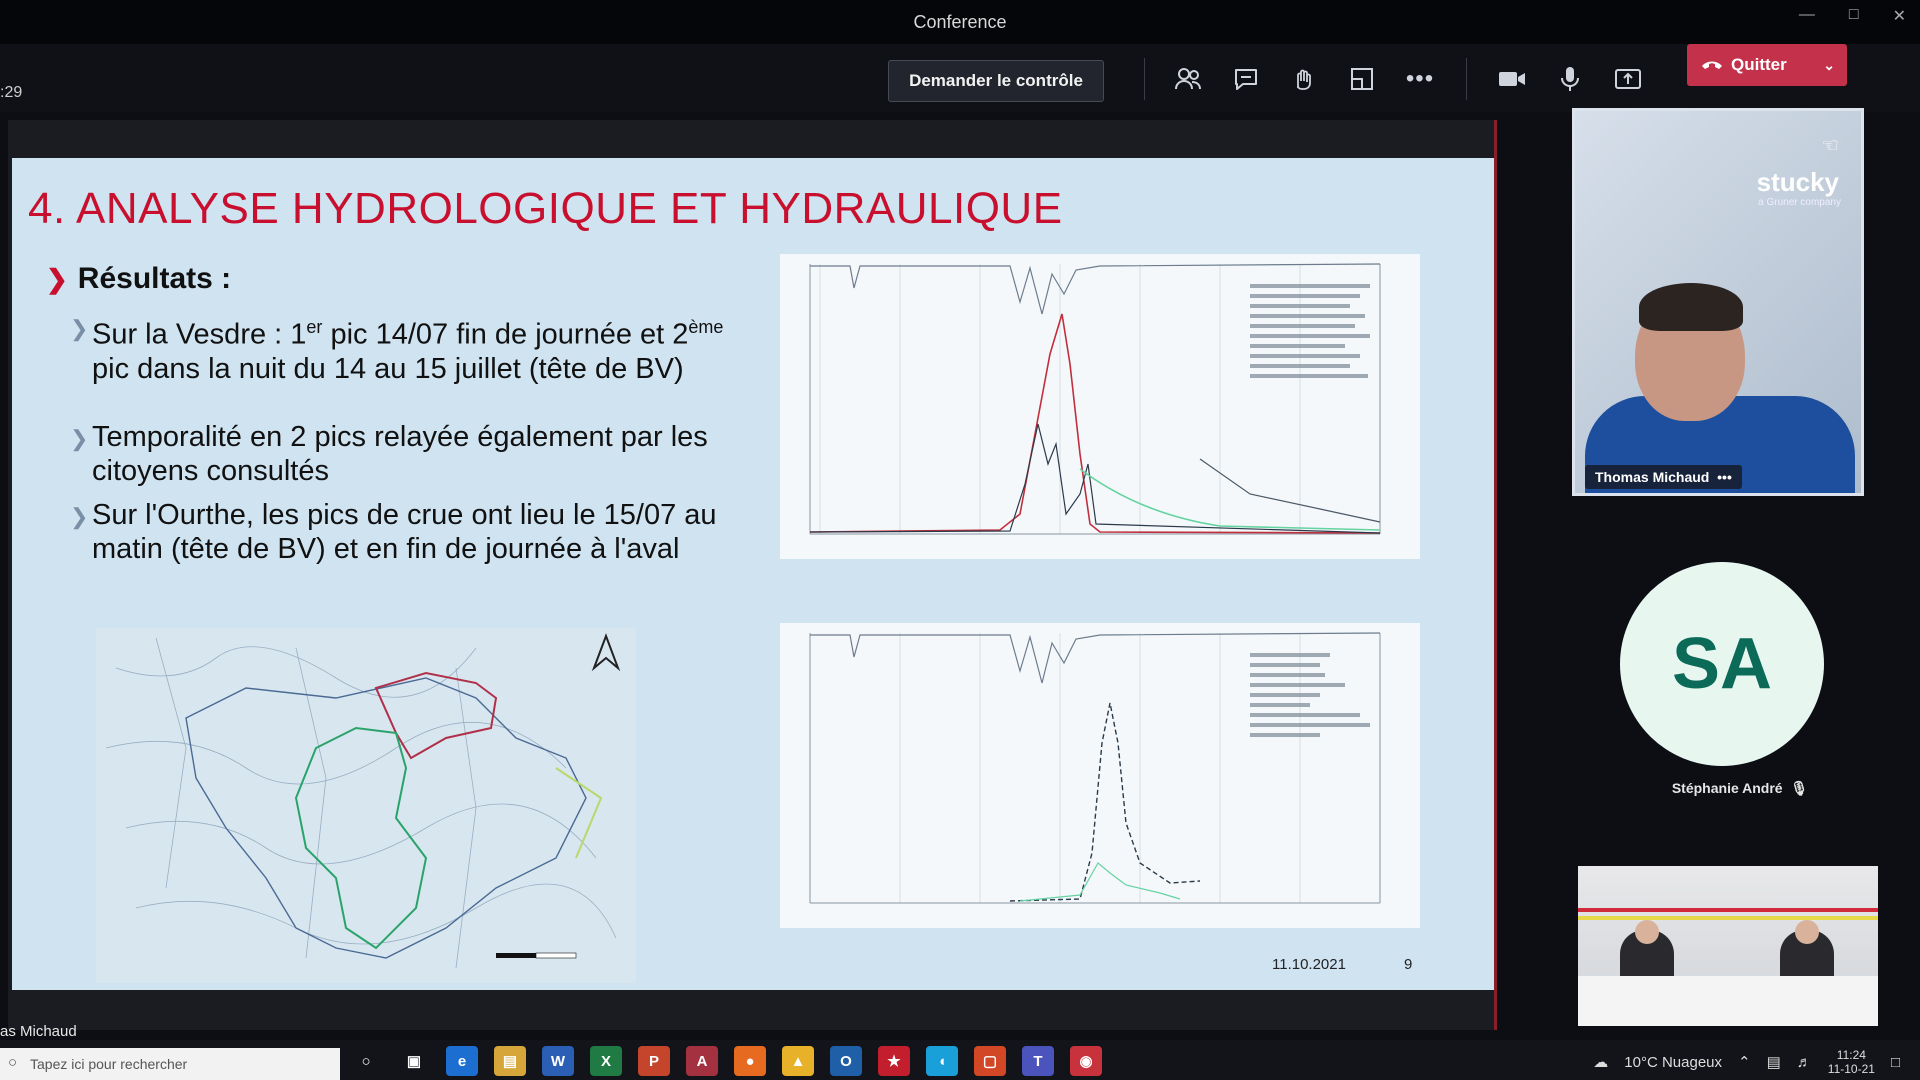 The image size is (1920, 1080). What do you see at coordinates (1830, 146) in the screenshot?
I see `cursor-hand-icon: ☜` at bounding box center [1830, 146].